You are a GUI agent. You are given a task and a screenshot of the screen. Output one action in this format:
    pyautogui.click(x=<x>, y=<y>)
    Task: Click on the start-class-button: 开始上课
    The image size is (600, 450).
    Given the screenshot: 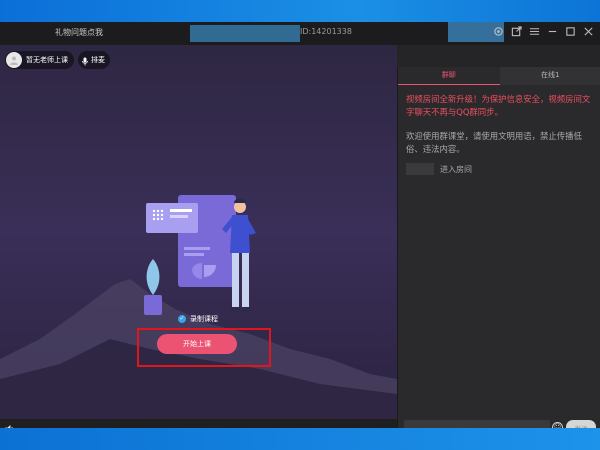 What is the action you would take?
    pyautogui.click(x=197, y=344)
    